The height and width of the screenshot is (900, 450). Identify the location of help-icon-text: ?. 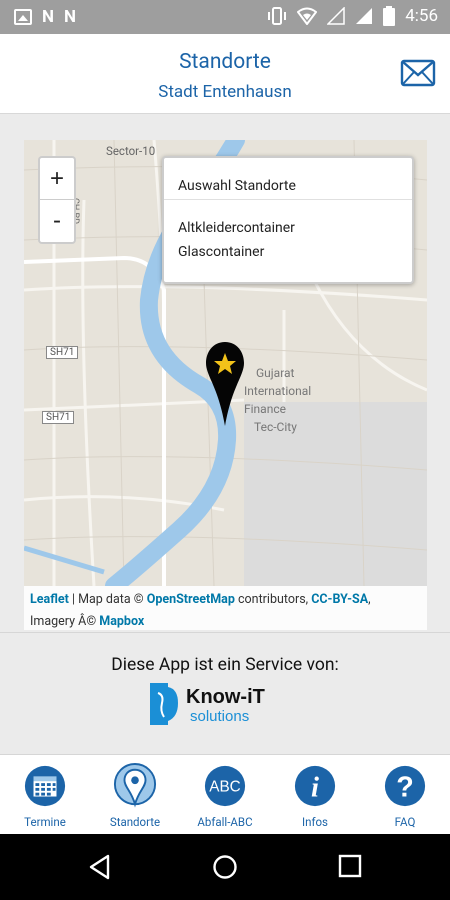
(405, 788).